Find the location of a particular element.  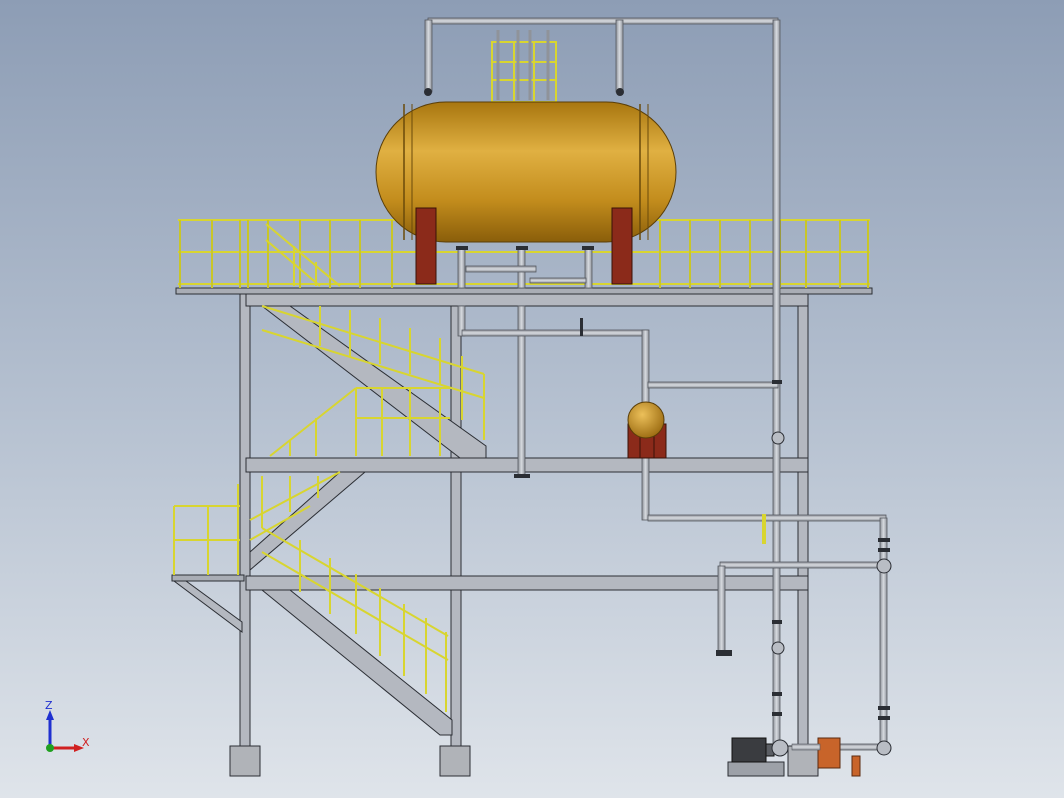

lower-landing-brace is located at coordinates (207, 606).